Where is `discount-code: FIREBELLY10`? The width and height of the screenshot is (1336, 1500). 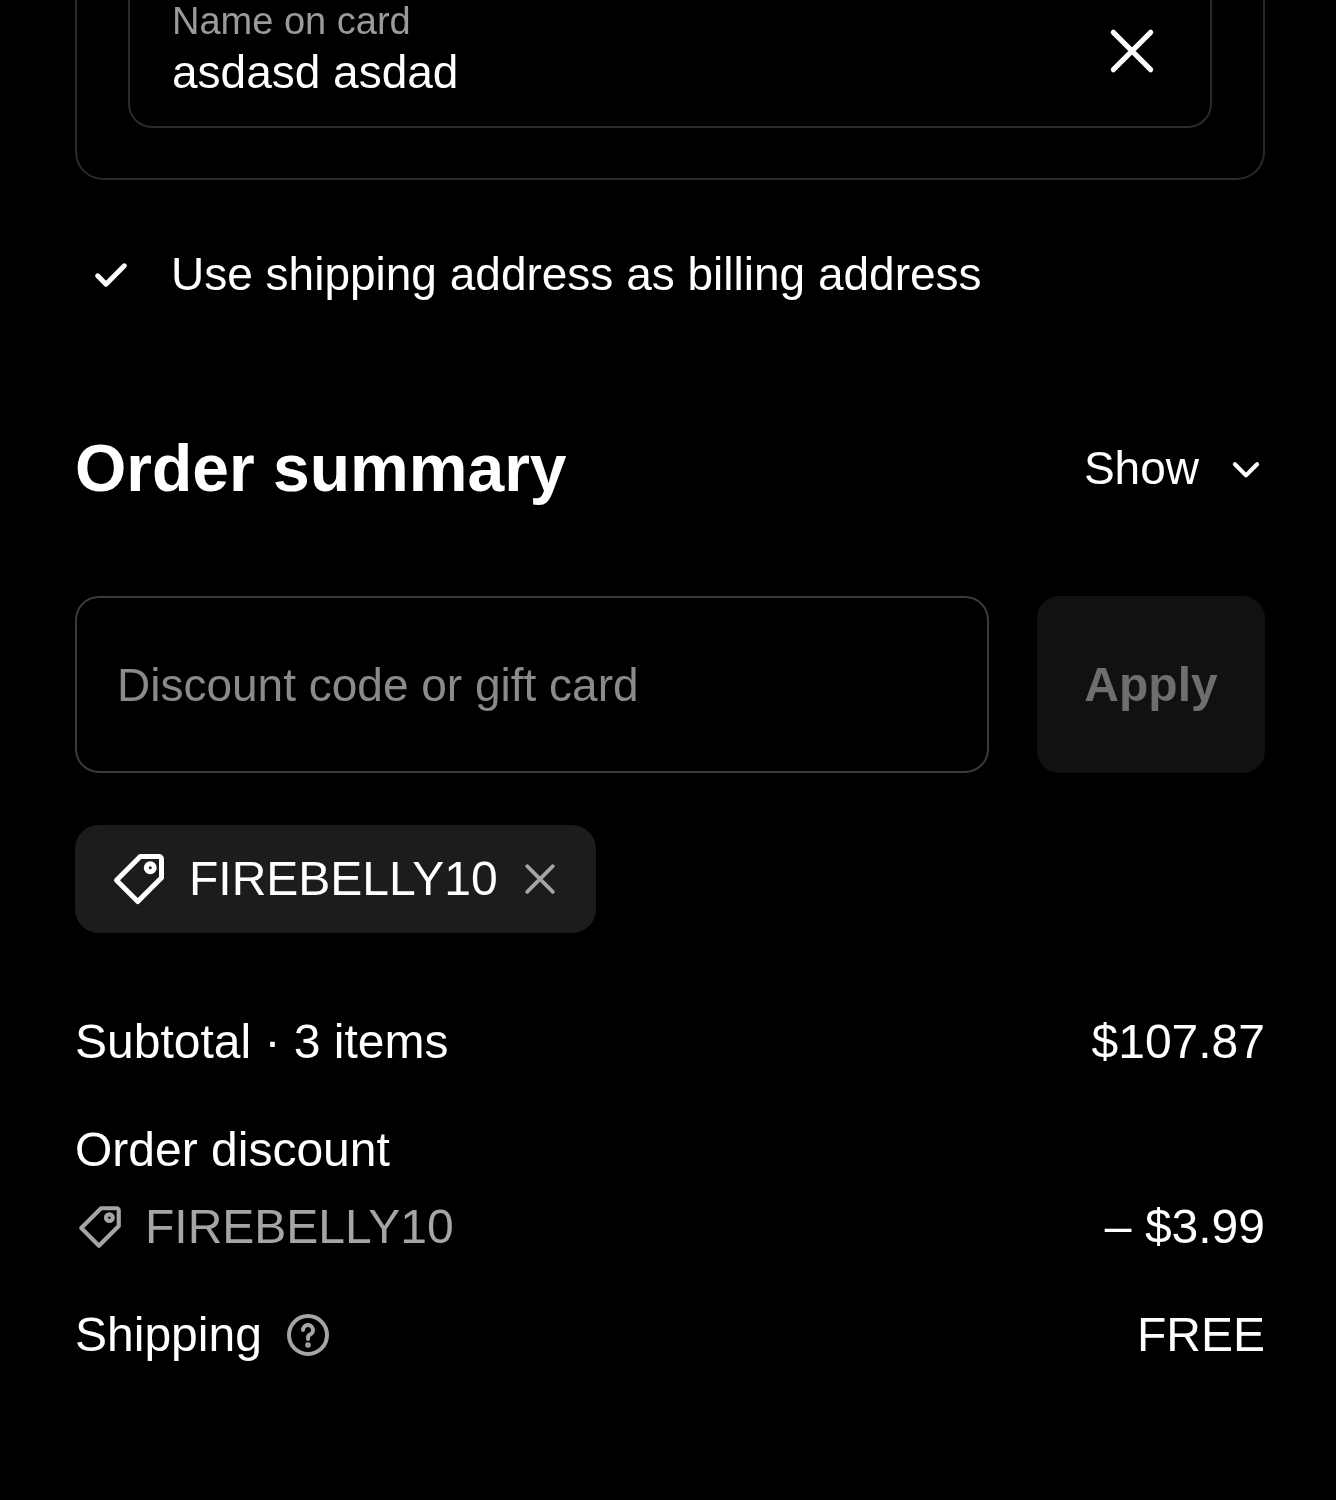
discount-code: FIREBELLY10 is located at coordinates (299, 1227).